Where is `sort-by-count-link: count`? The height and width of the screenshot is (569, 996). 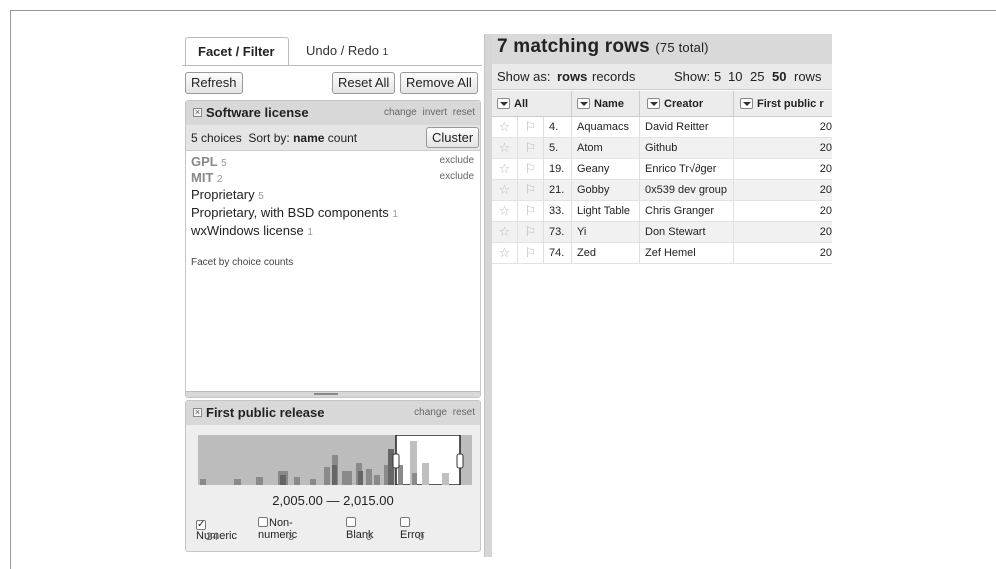
sort-by-count-link: count is located at coordinates (342, 138).